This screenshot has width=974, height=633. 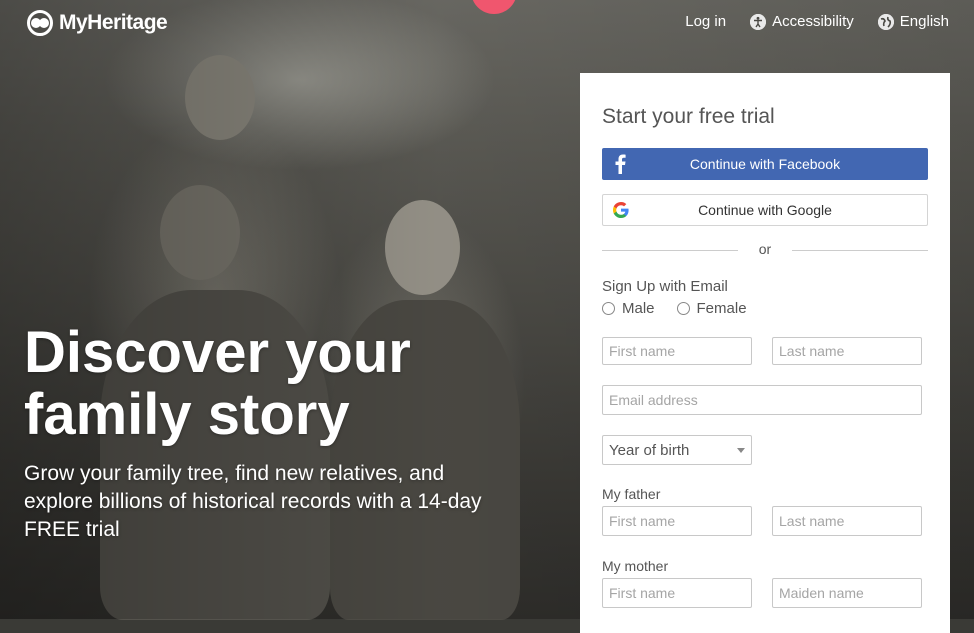 I want to click on email-input, so click(x=762, y=400).